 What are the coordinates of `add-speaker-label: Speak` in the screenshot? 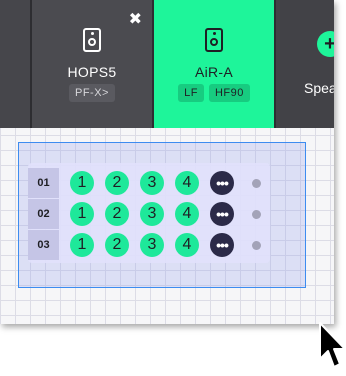 It's located at (319, 88).